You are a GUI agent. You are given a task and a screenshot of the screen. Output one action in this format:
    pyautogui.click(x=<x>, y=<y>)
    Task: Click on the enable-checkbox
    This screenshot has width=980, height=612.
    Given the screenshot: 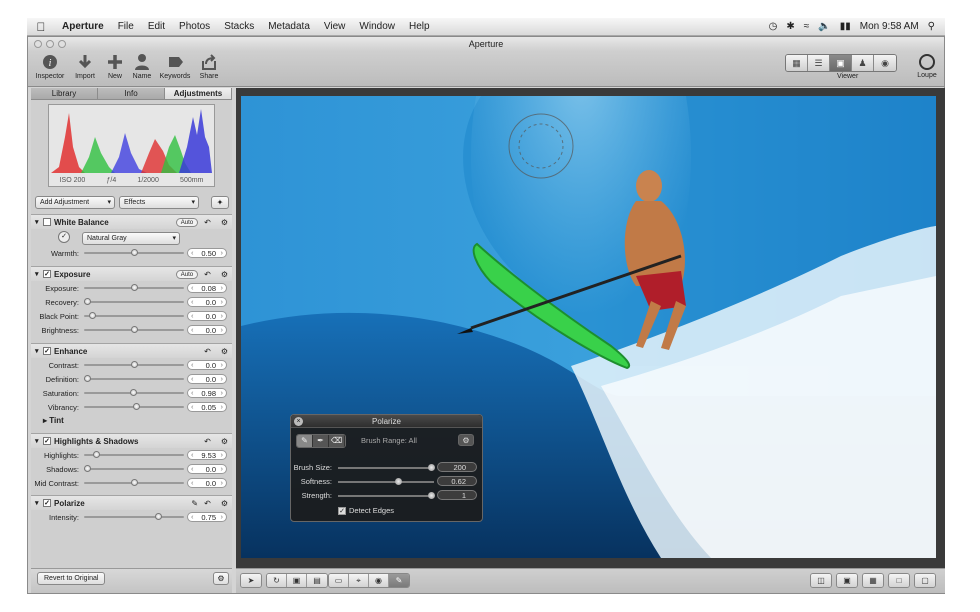 What is the action you would take?
    pyautogui.click(x=47, y=222)
    